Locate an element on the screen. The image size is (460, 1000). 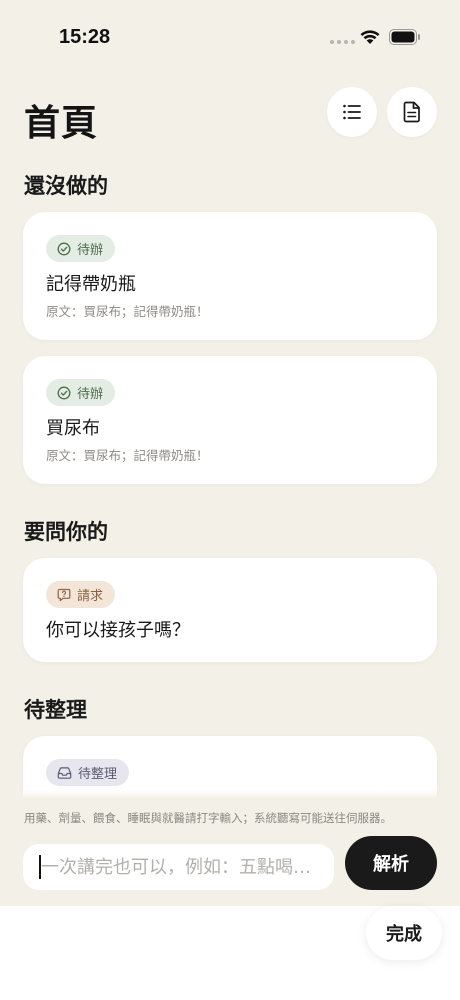
todo-card: 待辦 買尿布 原文：買尿布；記得帶奶瓶！ is located at coordinates (230, 420).